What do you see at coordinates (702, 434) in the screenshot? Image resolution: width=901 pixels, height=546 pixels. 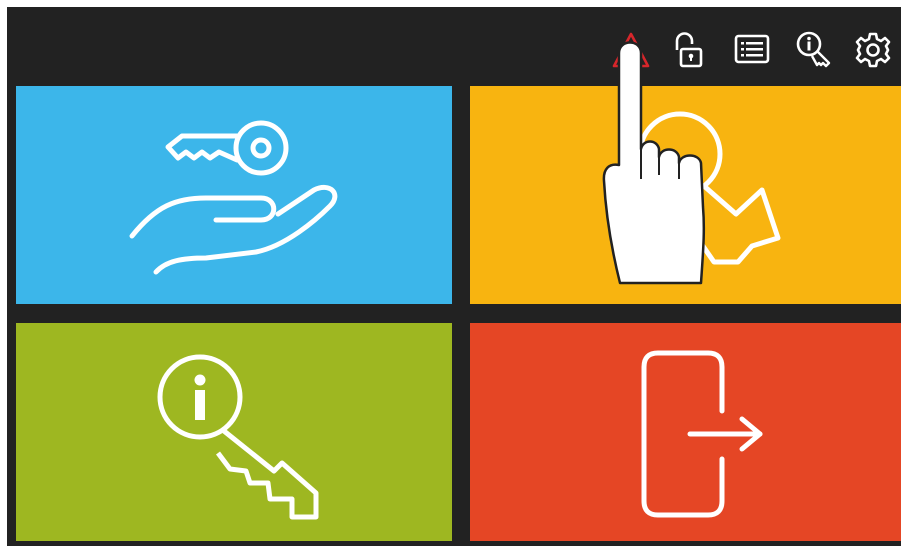 I see `exit-door-icon` at bounding box center [702, 434].